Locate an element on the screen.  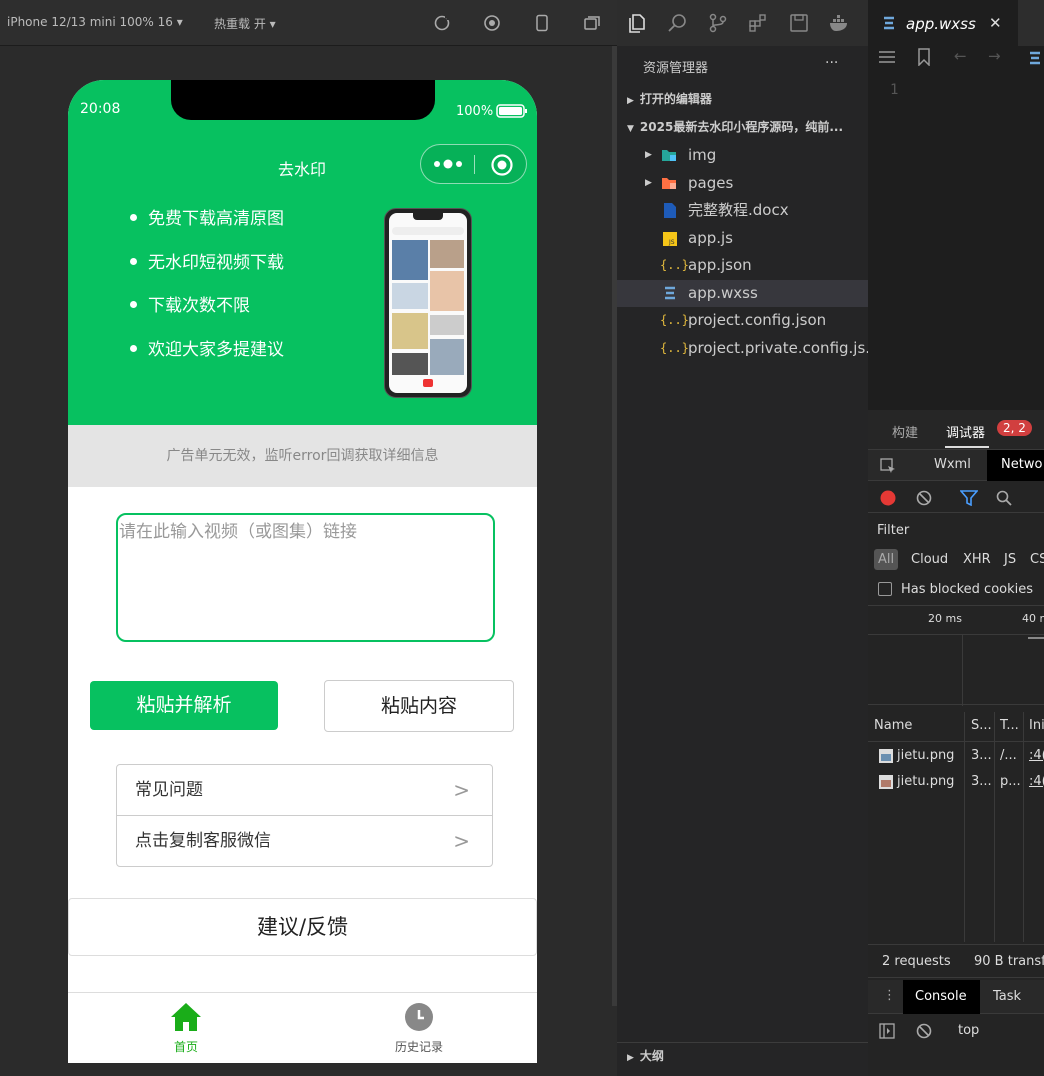
filter-js: JS is located at coordinates (1010, 559).